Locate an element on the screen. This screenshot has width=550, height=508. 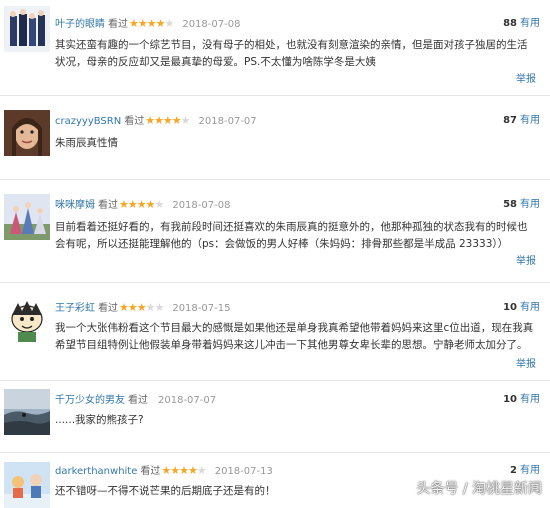
review-meta: 千万少女的男友 看过 2018-07-07 is located at coordinates (135, 400).